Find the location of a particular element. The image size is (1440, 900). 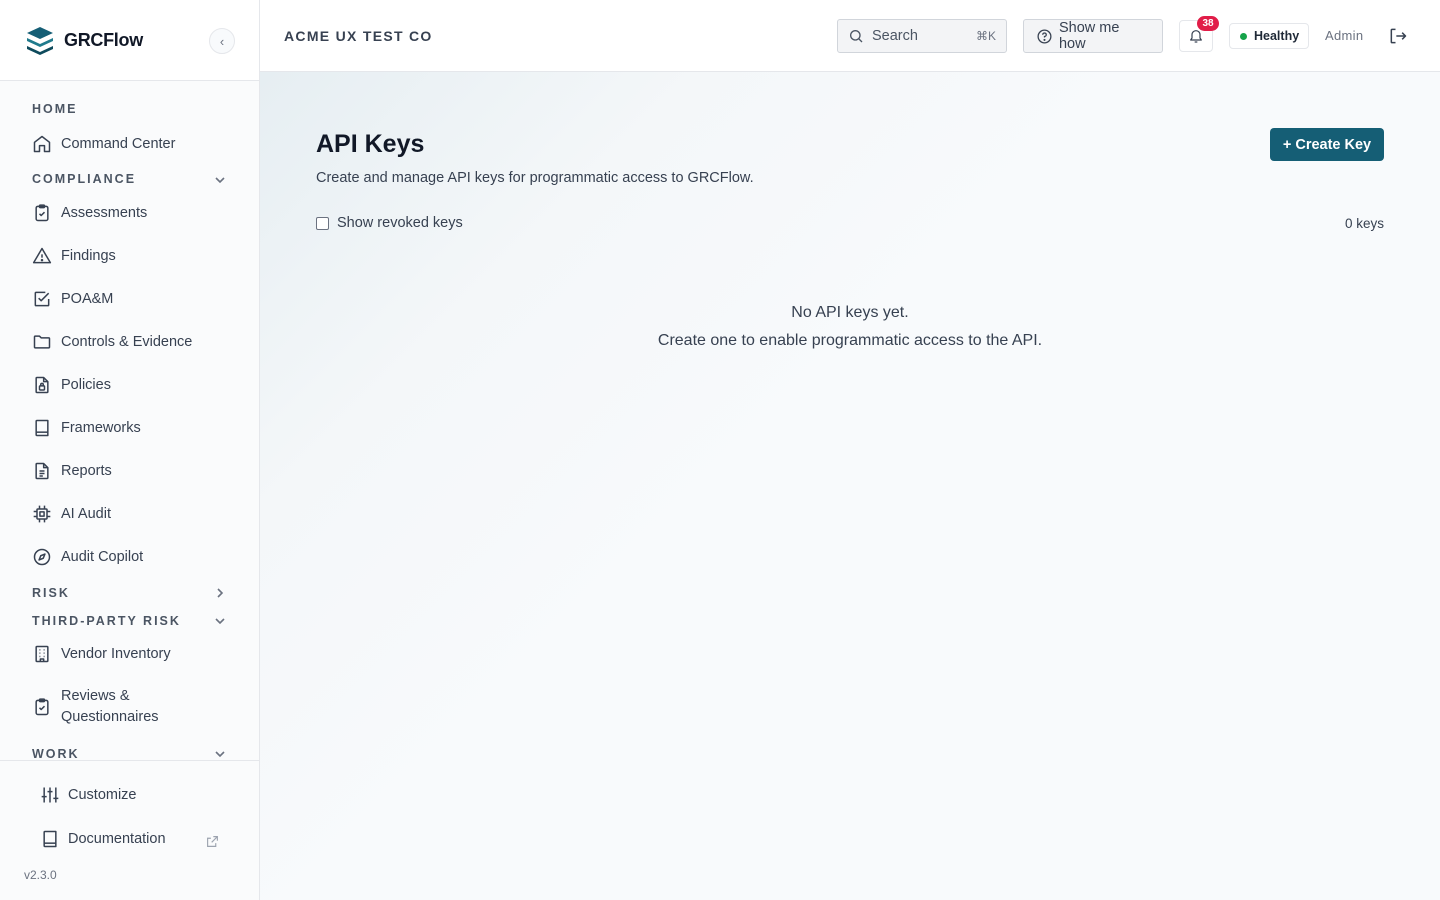

customize-label: Customize is located at coordinates (102, 795).